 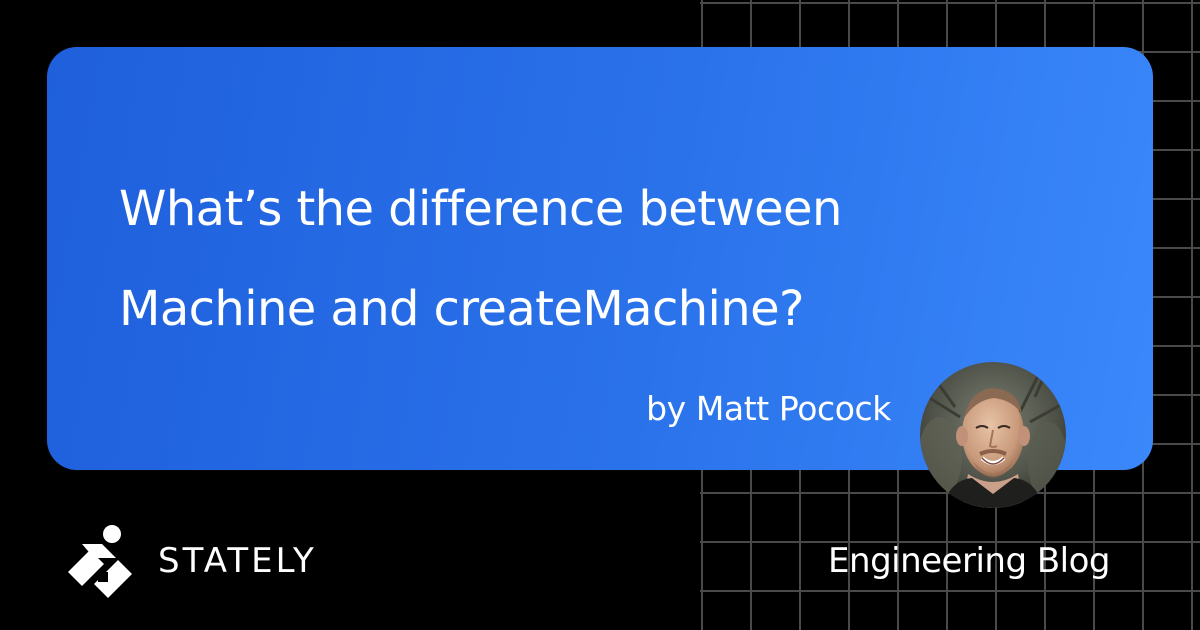 What do you see at coordinates (462, 309) in the screenshot?
I see `post-title-line-2: Machine and createMachine?` at bounding box center [462, 309].